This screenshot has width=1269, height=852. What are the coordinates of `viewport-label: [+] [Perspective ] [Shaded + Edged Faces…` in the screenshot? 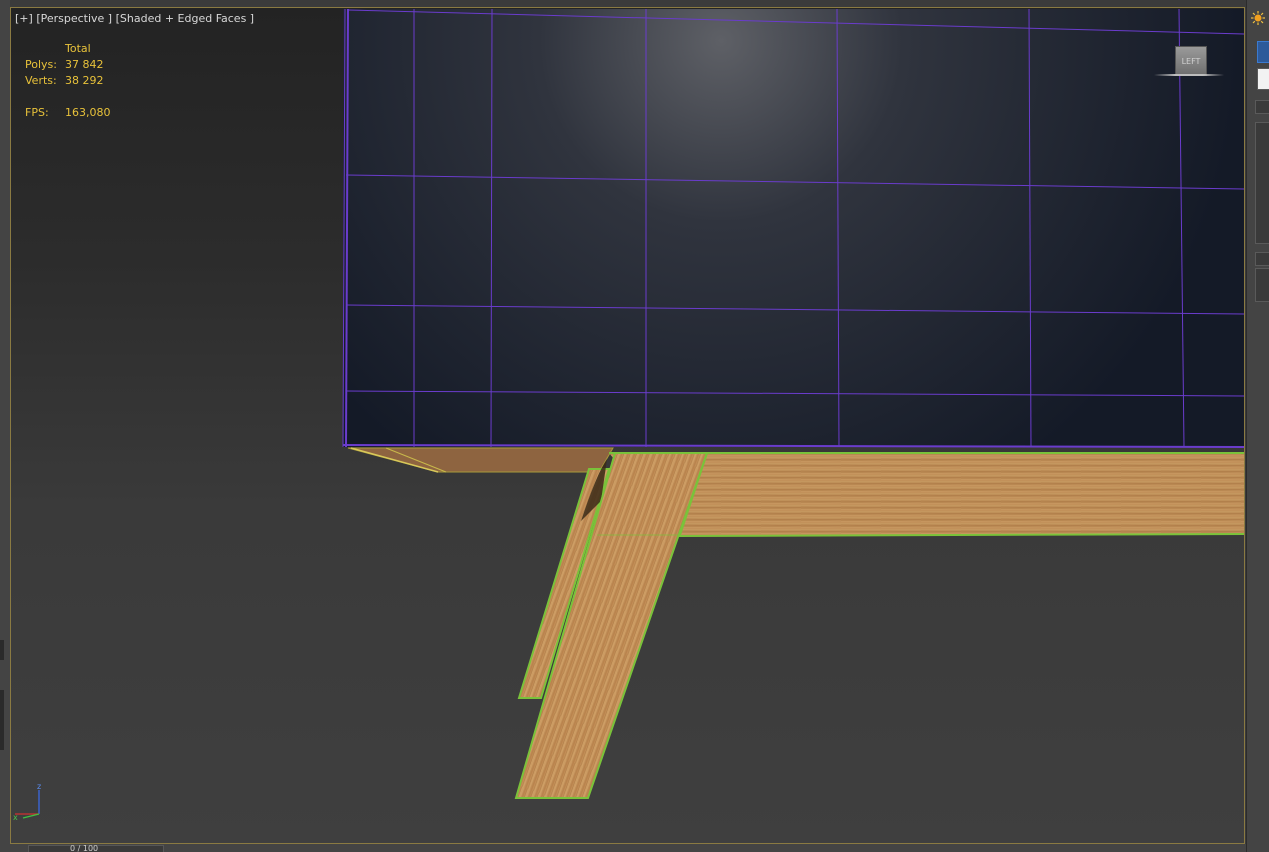 It's located at (134, 18).